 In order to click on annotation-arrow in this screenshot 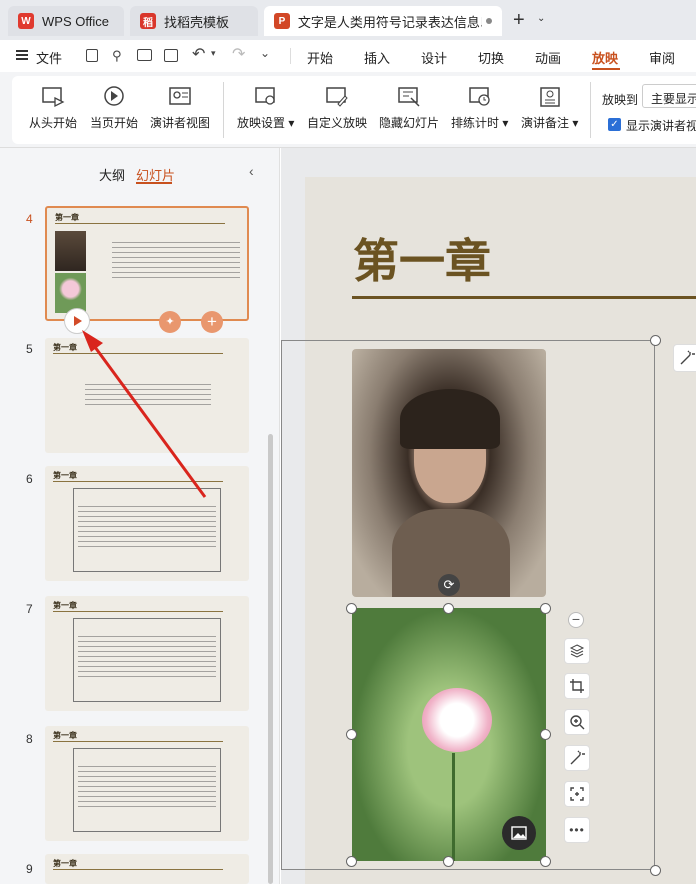, I will do `click(144, 414)`.